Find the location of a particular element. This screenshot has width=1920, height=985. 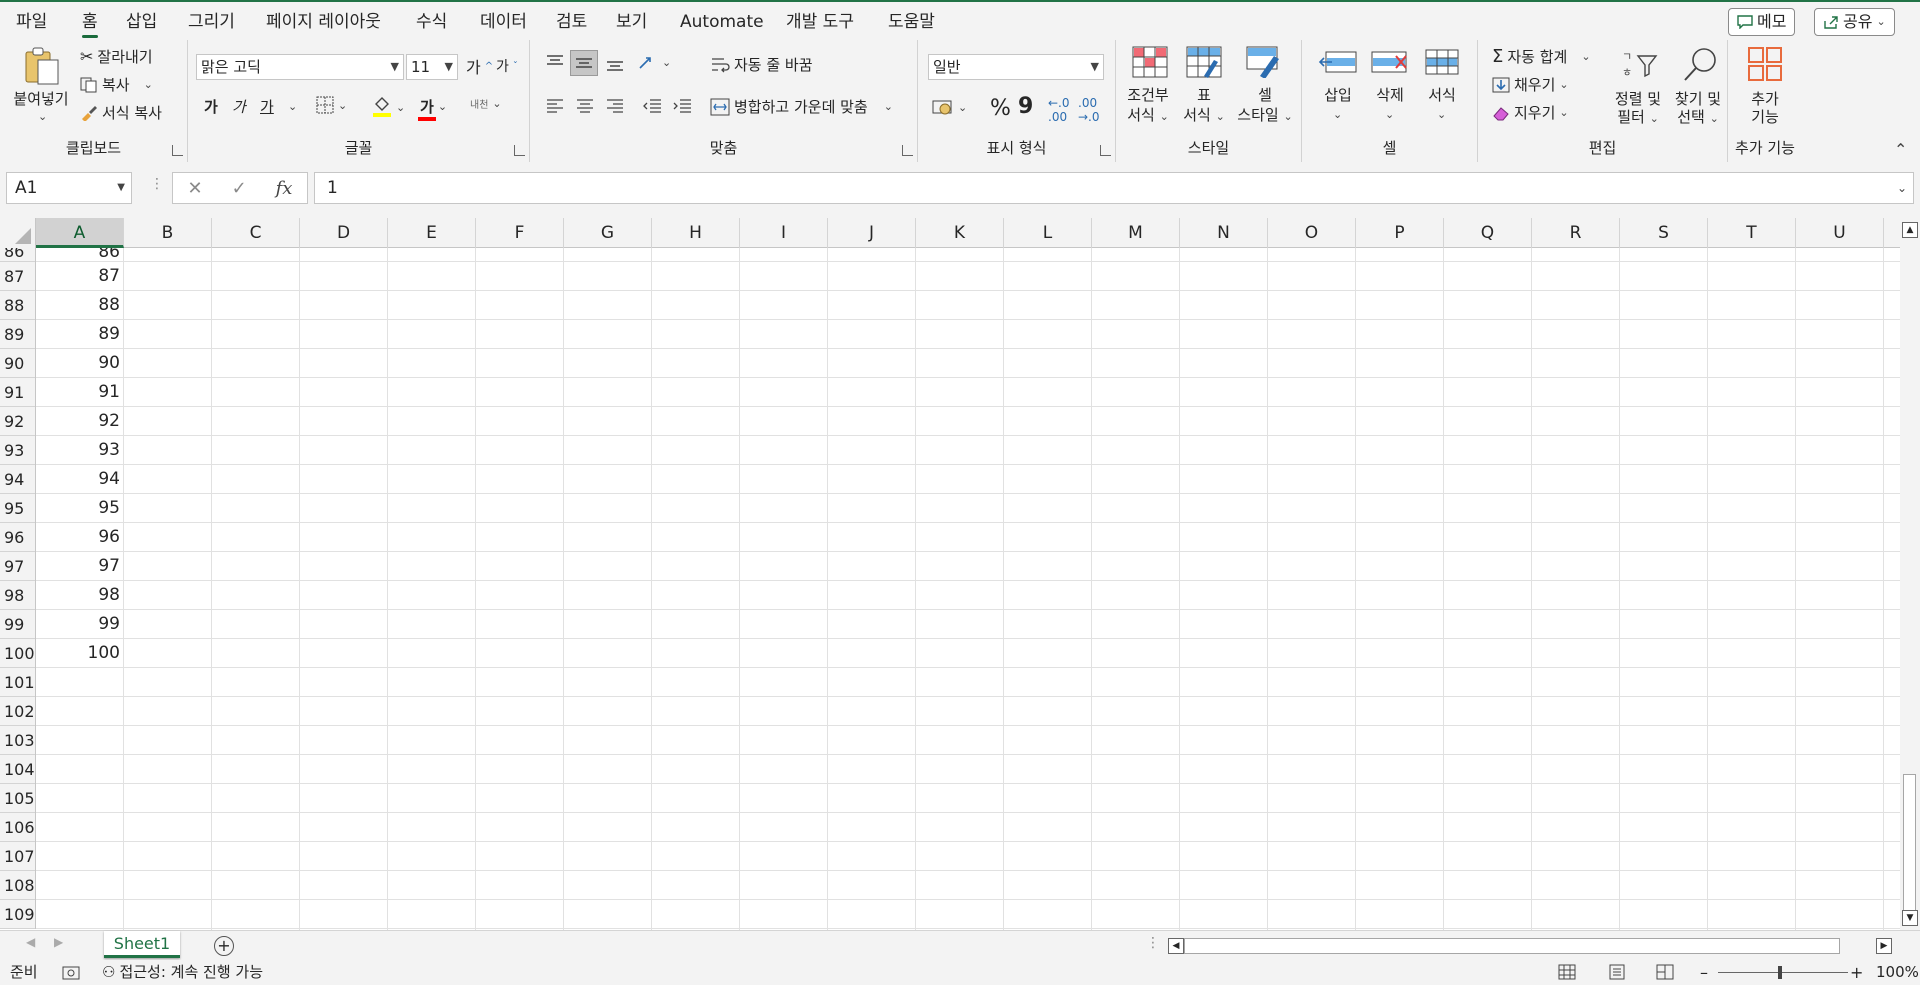

row-header: 95 is located at coordinates (17, 508).